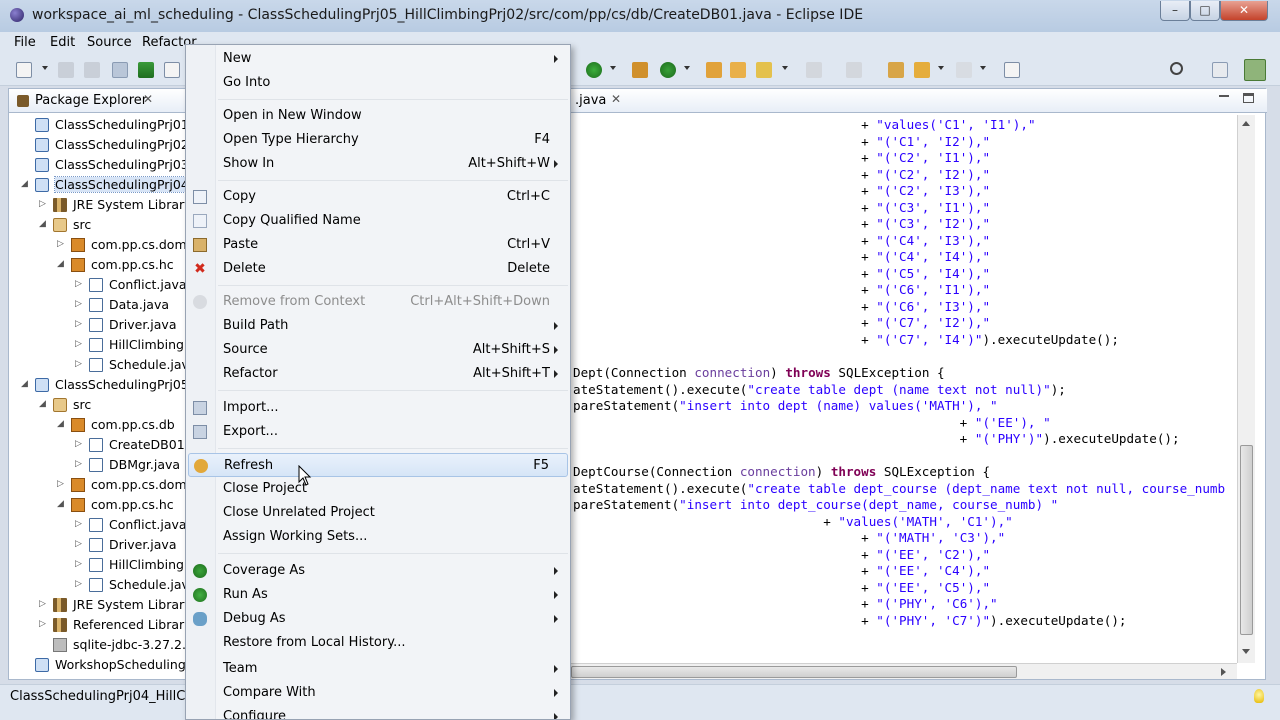 The image size is (1280, 720). What do you see at coordinates (99, 185) in the screenshot?
I see `tree-node-selected: ◢ ClassSchedulingPrj04_` at bounding box center [99, 185].